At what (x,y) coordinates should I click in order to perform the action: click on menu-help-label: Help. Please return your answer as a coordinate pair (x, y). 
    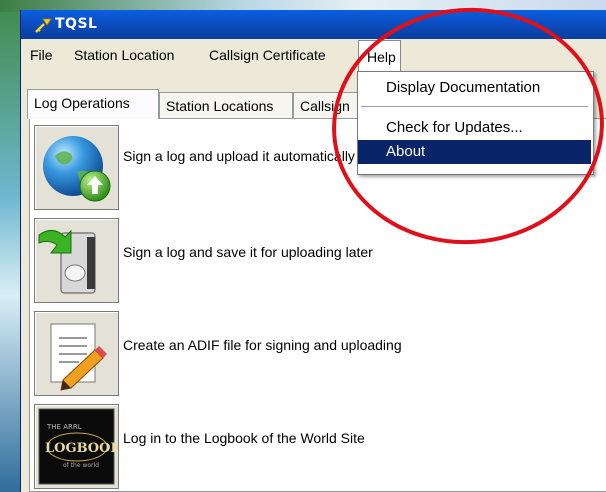
    Looking at the image, I should click on (381, 57).